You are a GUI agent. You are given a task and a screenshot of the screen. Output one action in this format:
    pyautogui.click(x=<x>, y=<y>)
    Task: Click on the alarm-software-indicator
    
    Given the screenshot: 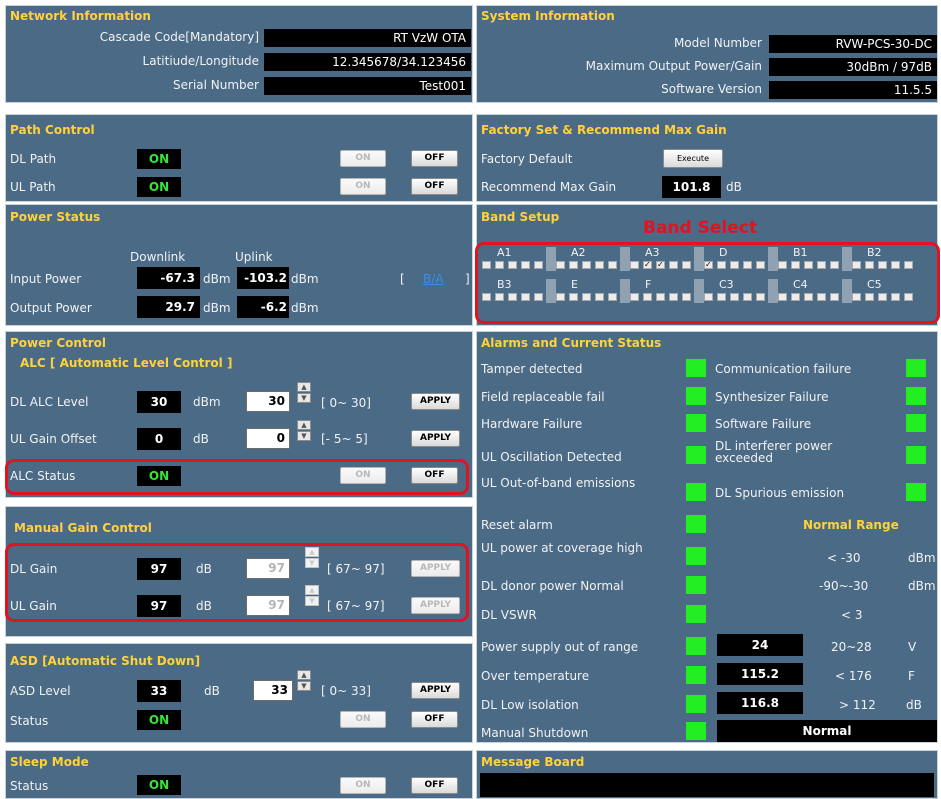 What is the action you would take?
    pyautogui.click(x=916, y=423)
    